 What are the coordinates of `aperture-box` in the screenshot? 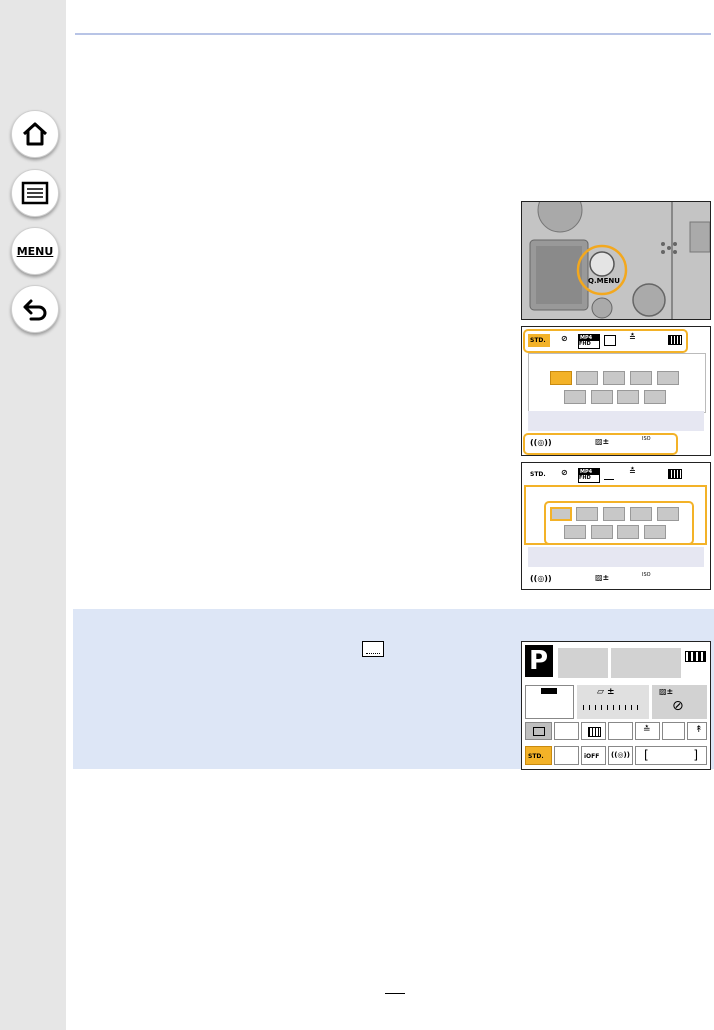 It's located at (646, 663).